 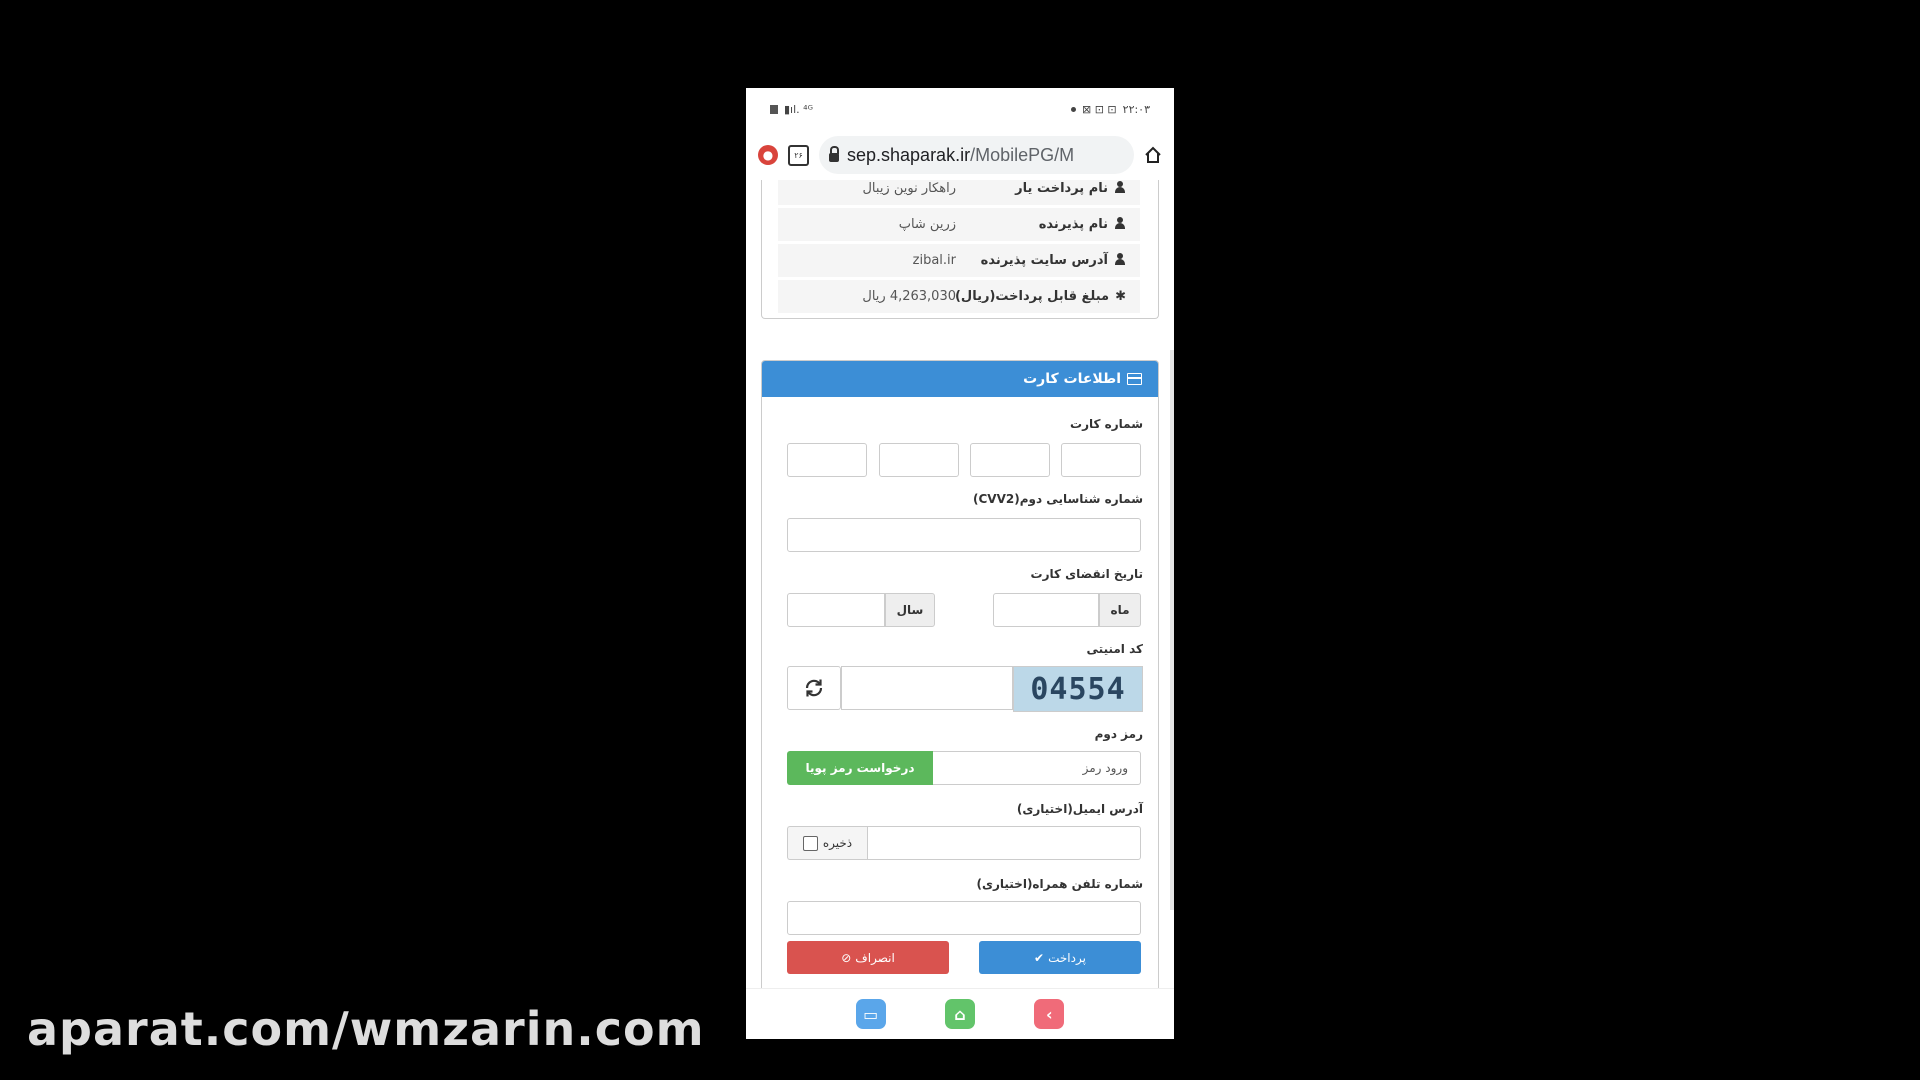 I want to click on expiry-year-input, so click(x=836, y=610).